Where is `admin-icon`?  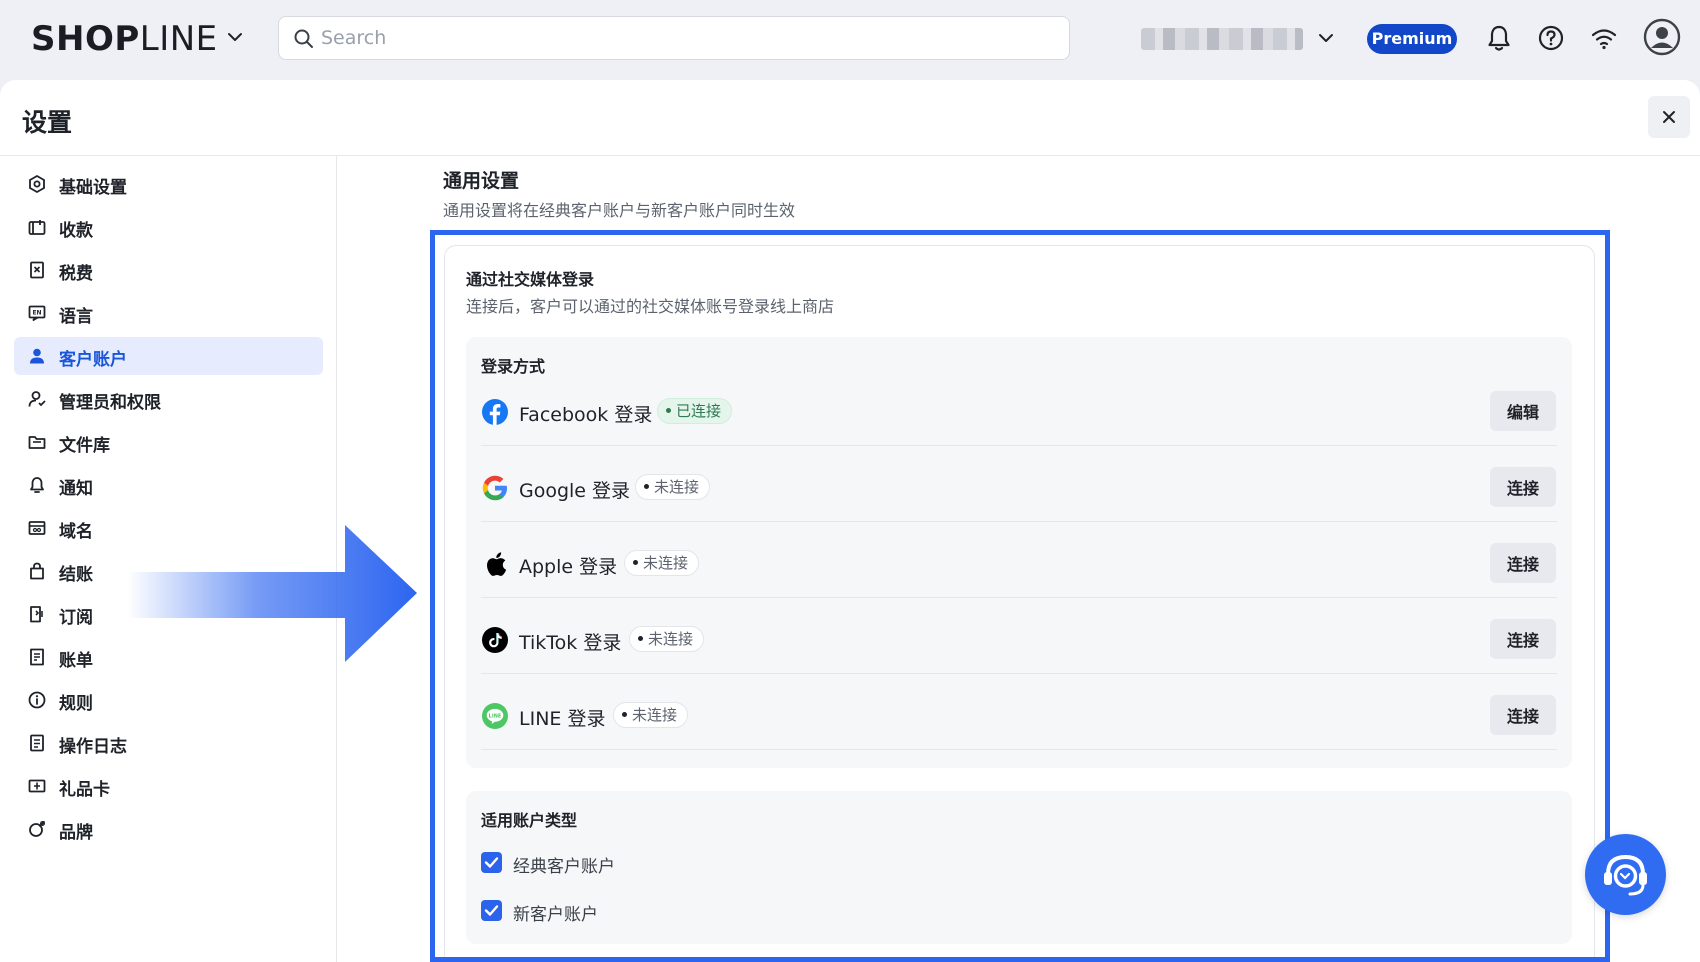
admin-icon is located at coordinates (37, 399).